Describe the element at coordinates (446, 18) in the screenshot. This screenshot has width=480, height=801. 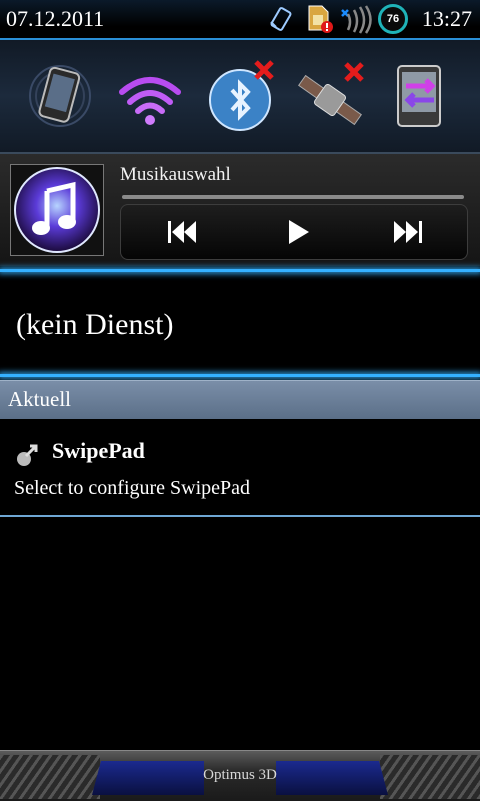
I see `status-time: 13:27` at that location.